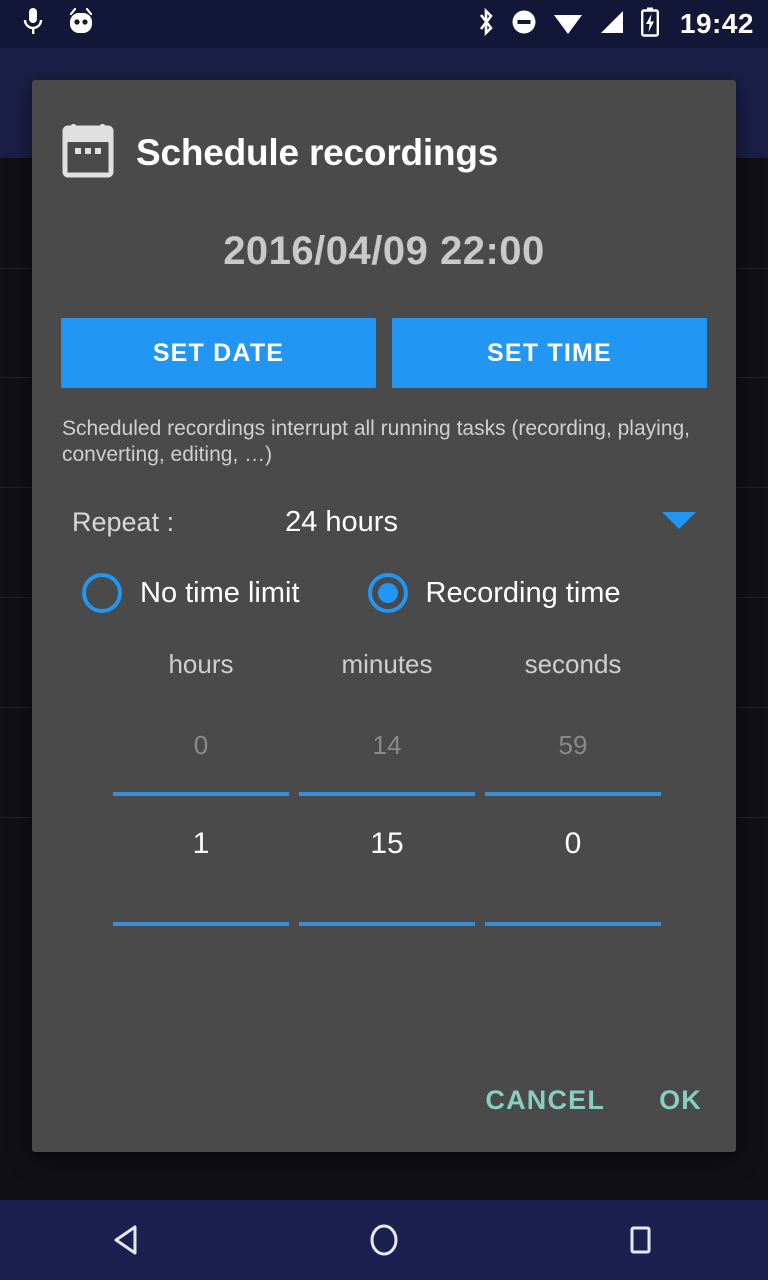 The height and width of the screenshot is (1280, 768). Describe the element at coordinates (88, 152) in the screenshot. I see `calendar-icon` at that location.